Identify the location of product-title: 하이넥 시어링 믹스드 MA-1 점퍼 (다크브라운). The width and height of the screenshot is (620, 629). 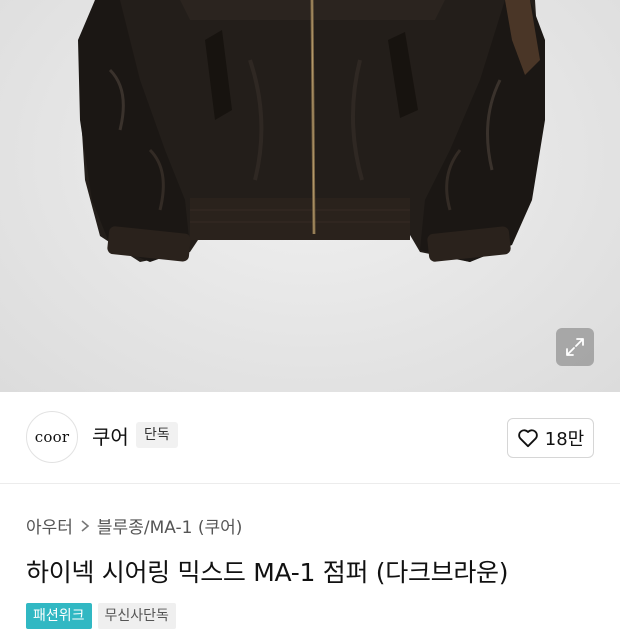
(267, 572).